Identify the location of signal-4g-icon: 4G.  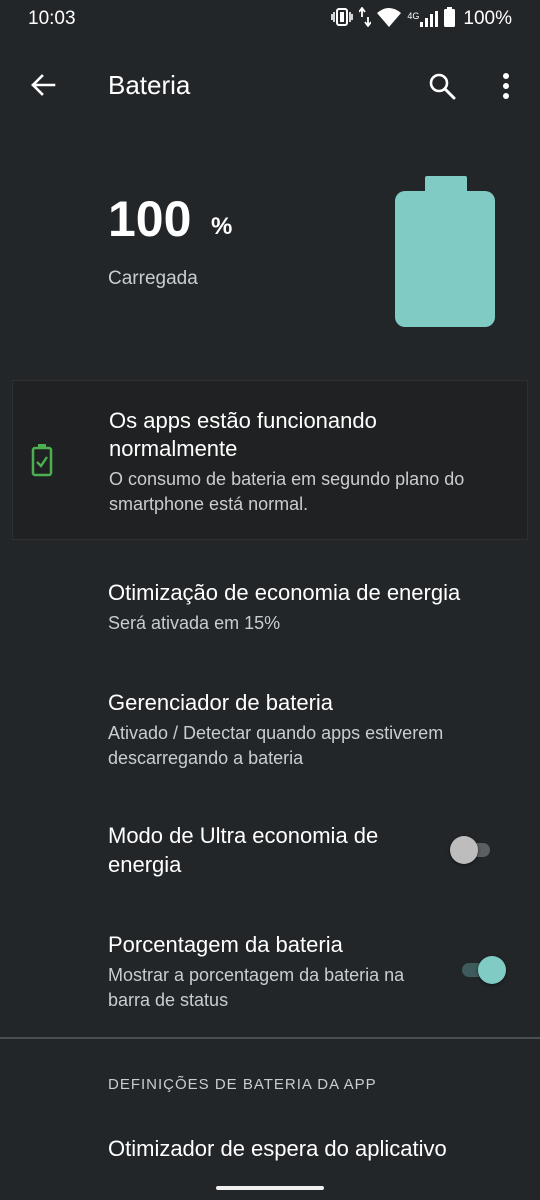
(423, 19).